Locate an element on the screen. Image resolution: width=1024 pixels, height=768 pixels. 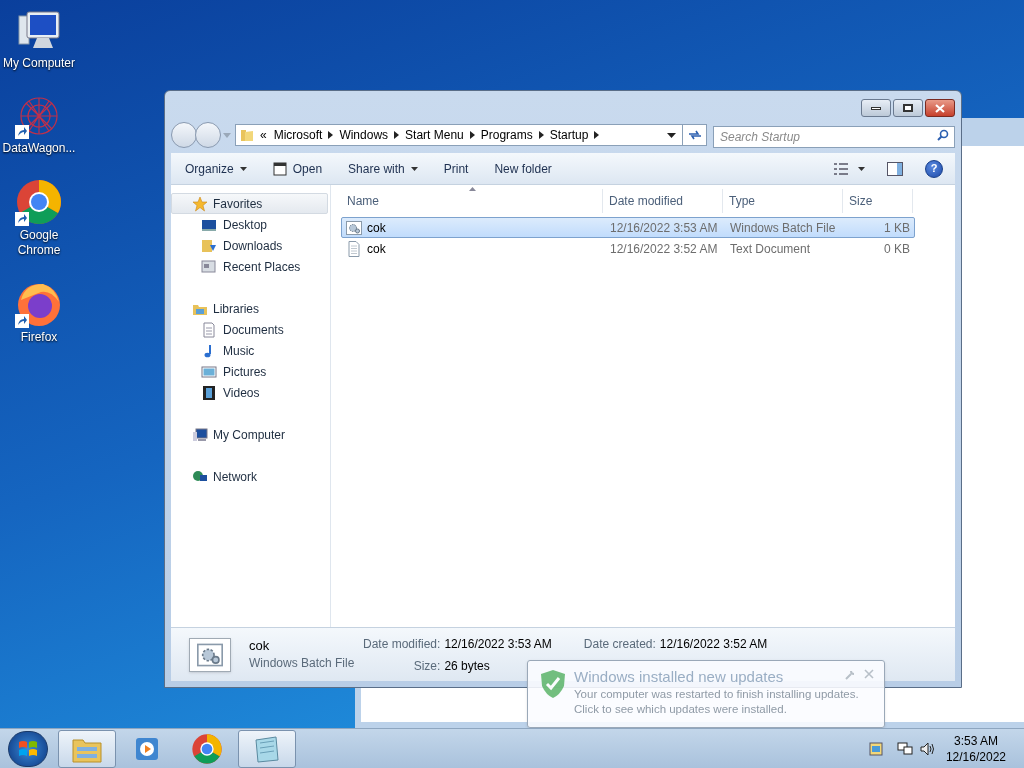
star-icon is located at coordinates (200, 203).